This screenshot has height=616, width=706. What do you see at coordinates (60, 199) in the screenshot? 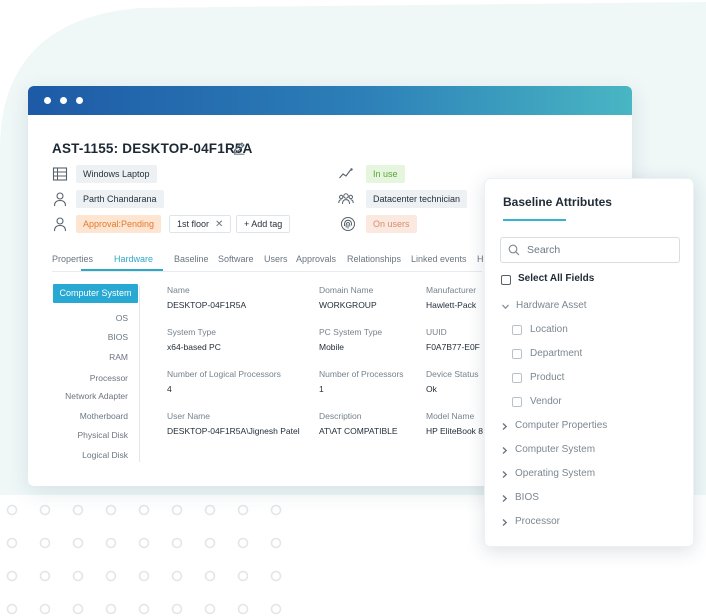
I see `user-icon` at bounding box center [60, 199].